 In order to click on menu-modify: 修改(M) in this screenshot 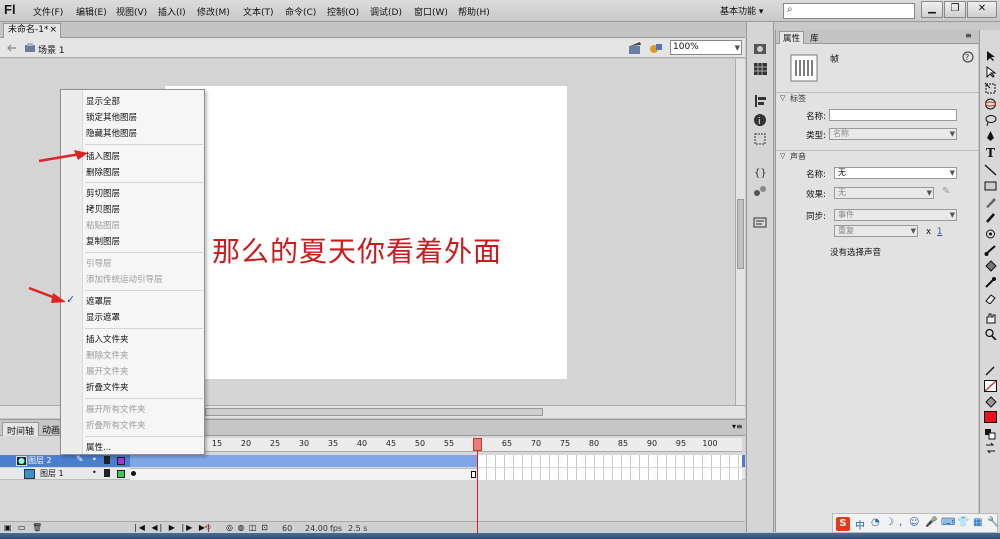, I will do `click(213, 11)`.